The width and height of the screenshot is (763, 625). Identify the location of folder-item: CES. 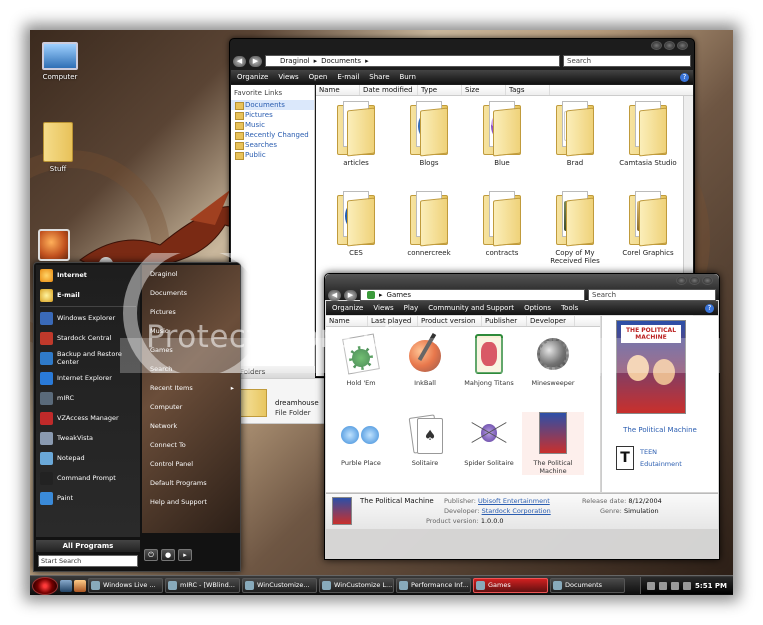
(356, 224).